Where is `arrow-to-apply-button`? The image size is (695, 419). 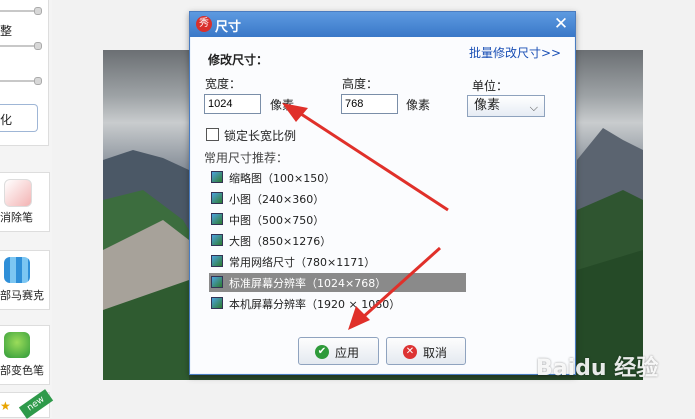 arrow-to-apply-button is located at coordinates (401, 283).